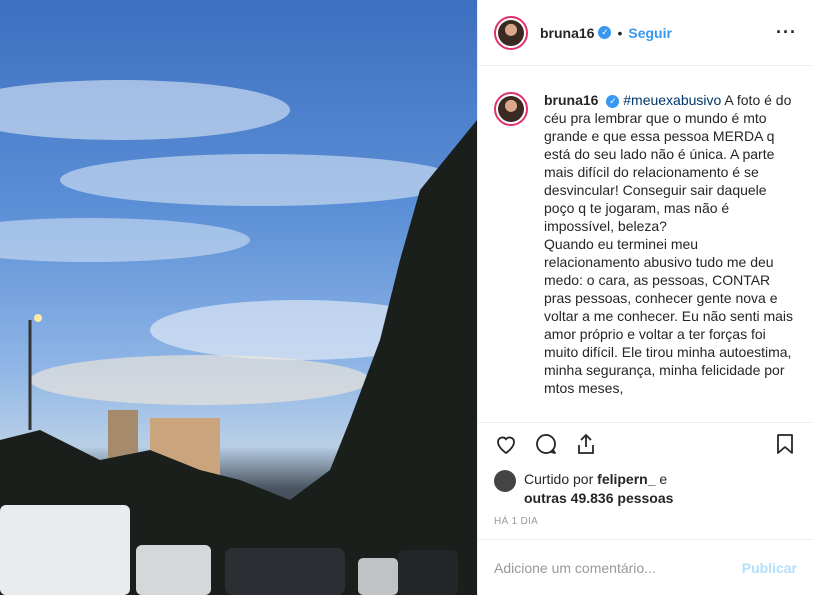  I want to click on username-link: bruna16, so click(567, 33).